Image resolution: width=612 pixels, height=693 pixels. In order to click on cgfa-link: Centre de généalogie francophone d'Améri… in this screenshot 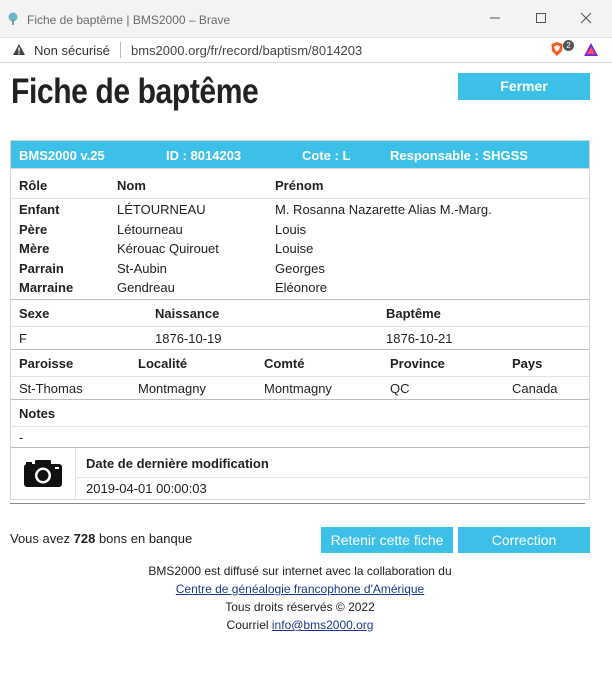, I will do `click(300, 589)`.